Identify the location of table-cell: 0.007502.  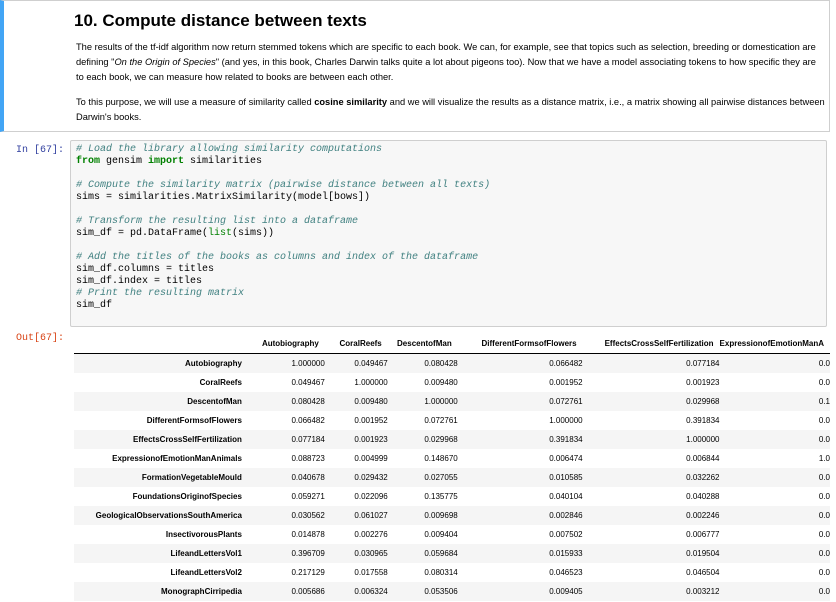
(566, 534).